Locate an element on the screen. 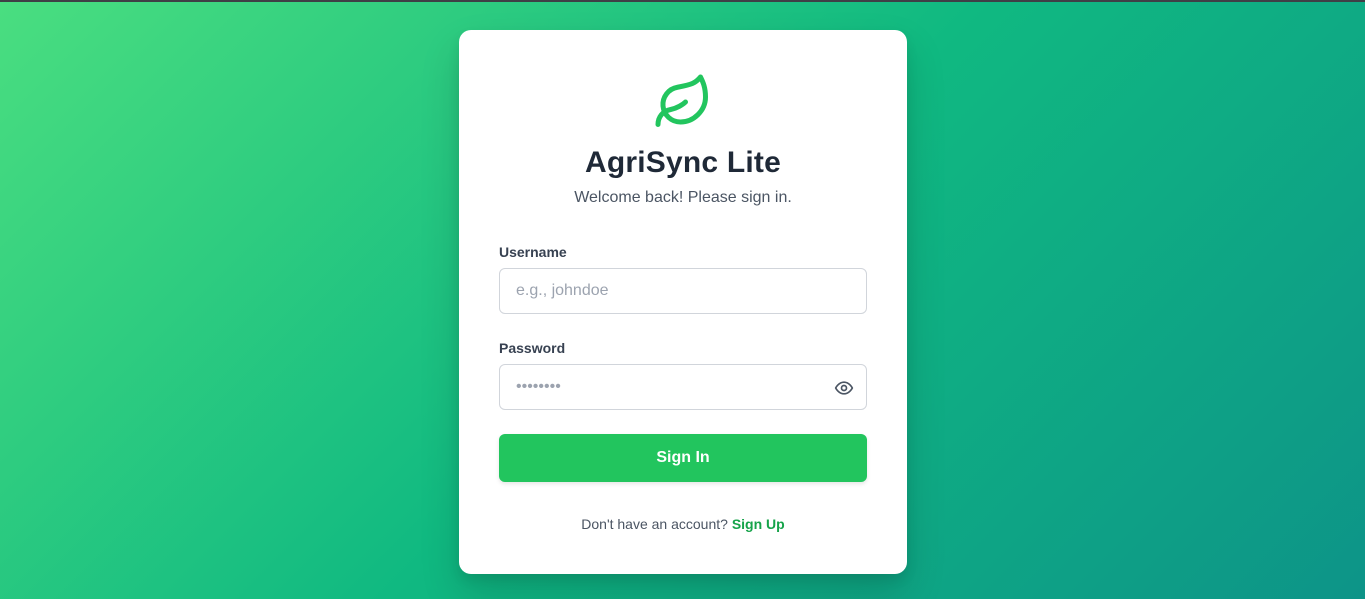 This screenshot has width=1365, height=599. password-field-container is located at coordinates (683, 387).